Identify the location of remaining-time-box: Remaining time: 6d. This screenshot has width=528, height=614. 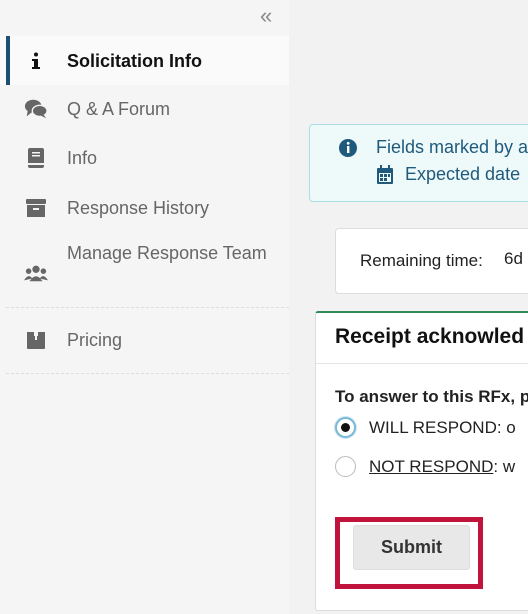
(431, 261).